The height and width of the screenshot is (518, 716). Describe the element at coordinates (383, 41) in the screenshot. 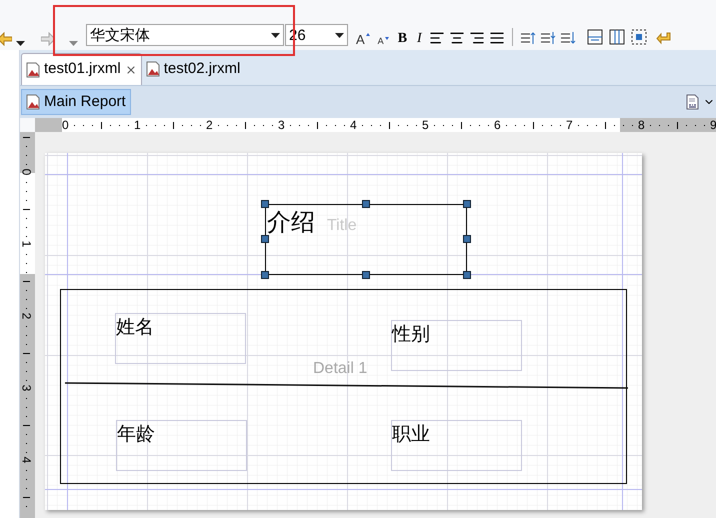

I see `shrink-font-button: A` at that location.